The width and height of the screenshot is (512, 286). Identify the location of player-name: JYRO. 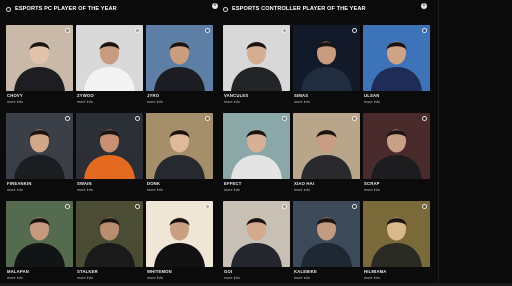
(153, 95).